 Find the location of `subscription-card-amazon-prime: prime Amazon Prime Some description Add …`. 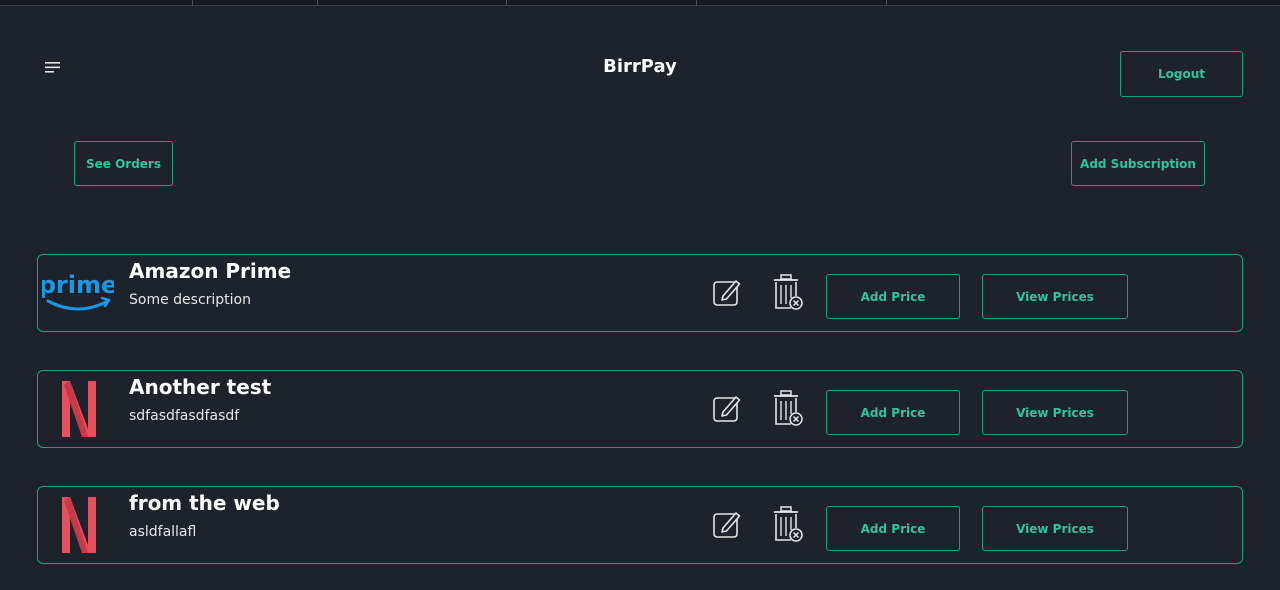

subscription-card-amazon-prime: prime Amazon Prime Some description Add … is located at coordinates (640, 293).